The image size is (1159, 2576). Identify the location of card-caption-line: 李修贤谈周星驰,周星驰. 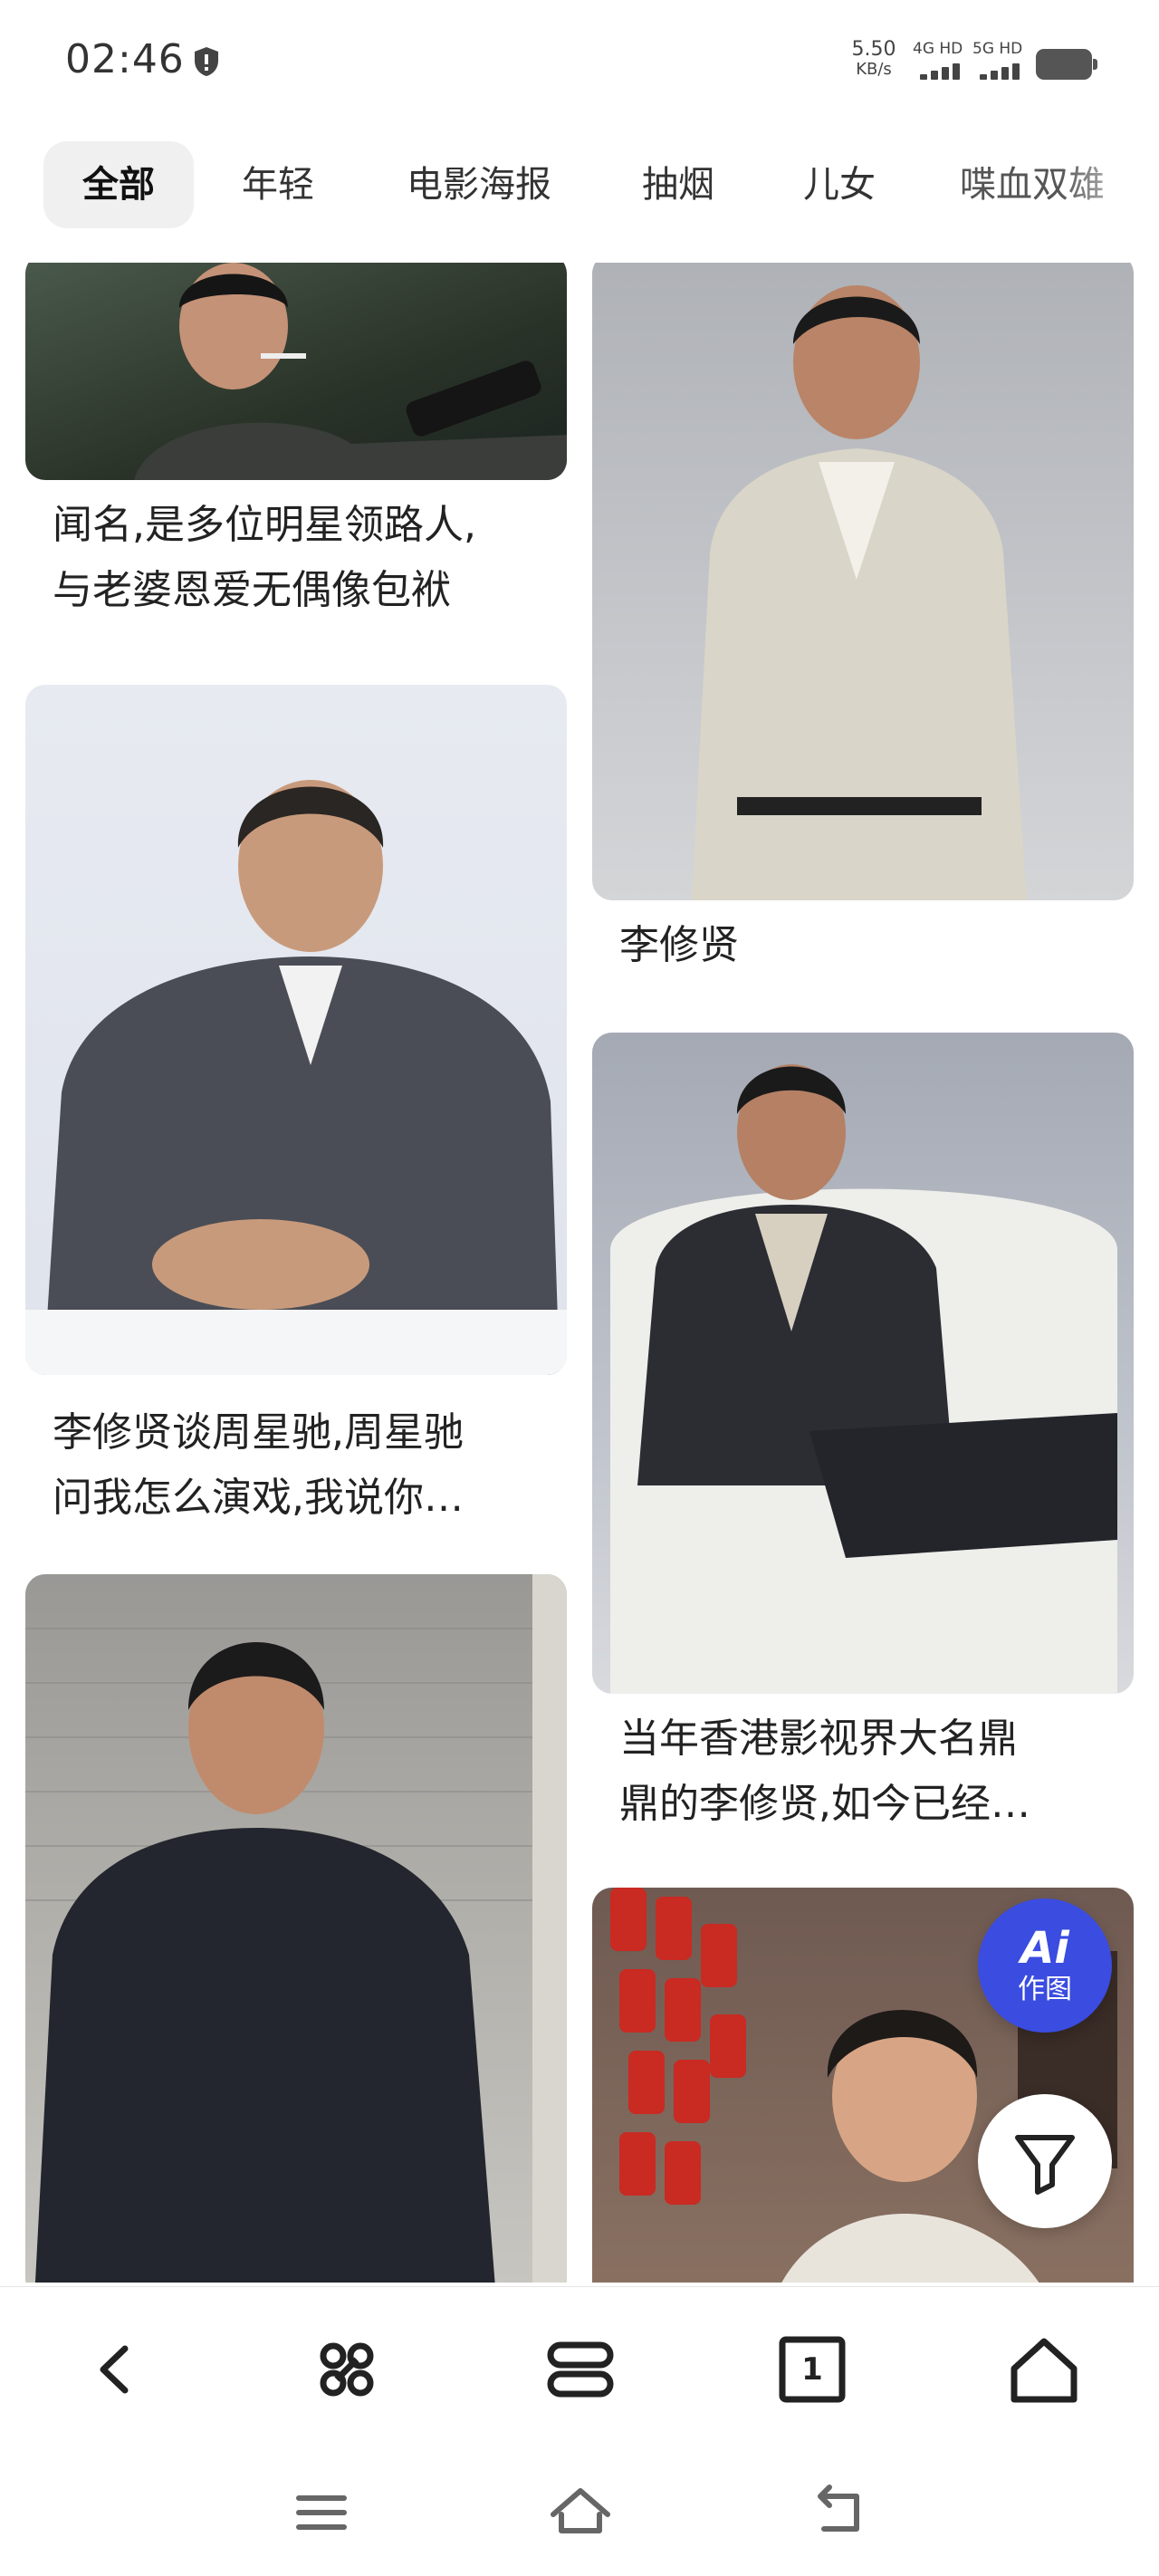
(258, 1432).